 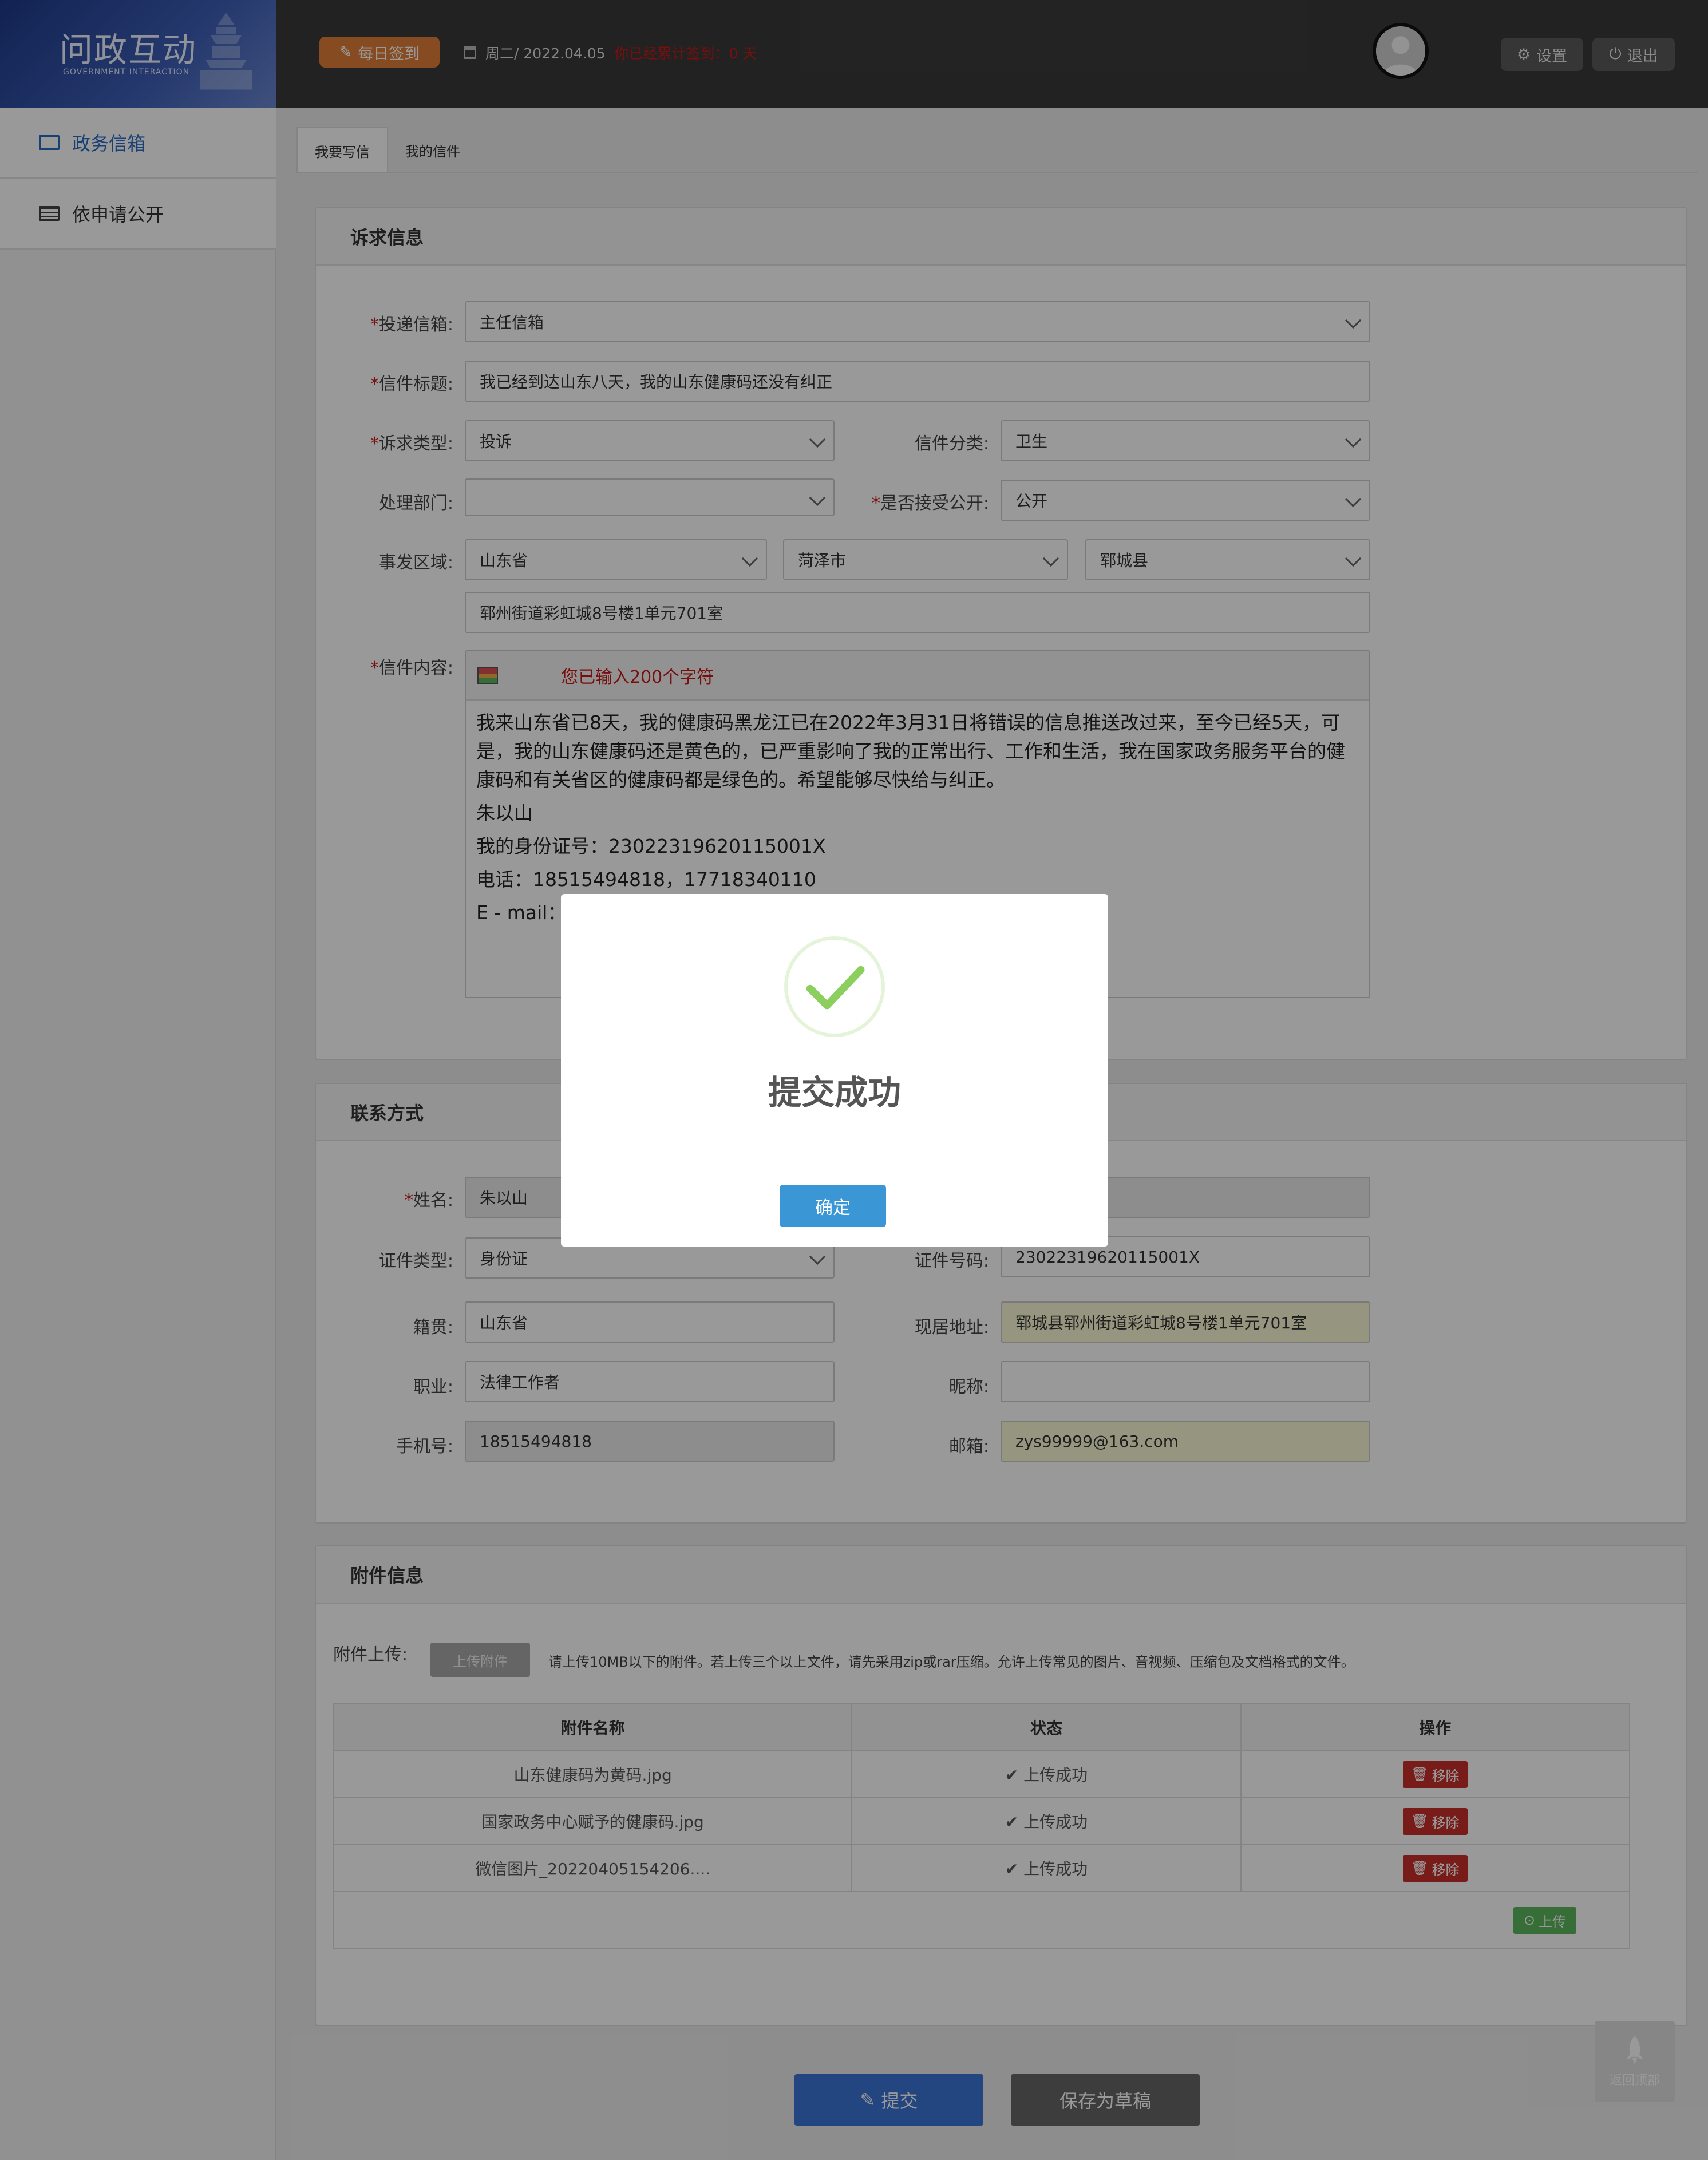 I want to click on confirm-button: 确定, so click(x=833, y=1206).